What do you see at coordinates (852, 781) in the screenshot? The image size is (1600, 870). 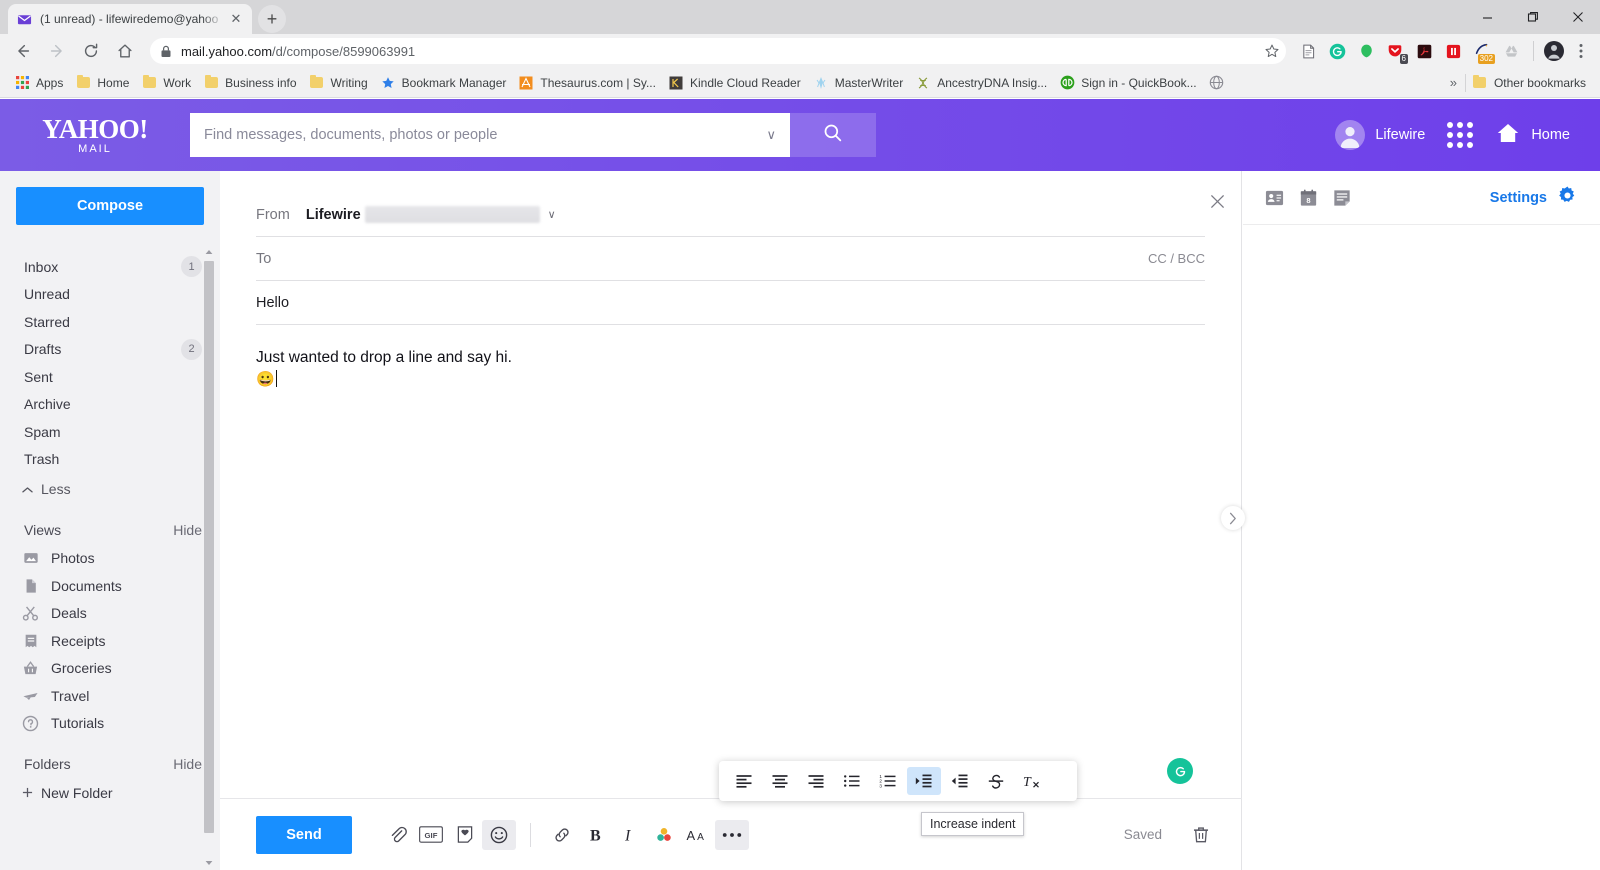 I see `bulleted-list-icon` at bounding box center [852, 781].